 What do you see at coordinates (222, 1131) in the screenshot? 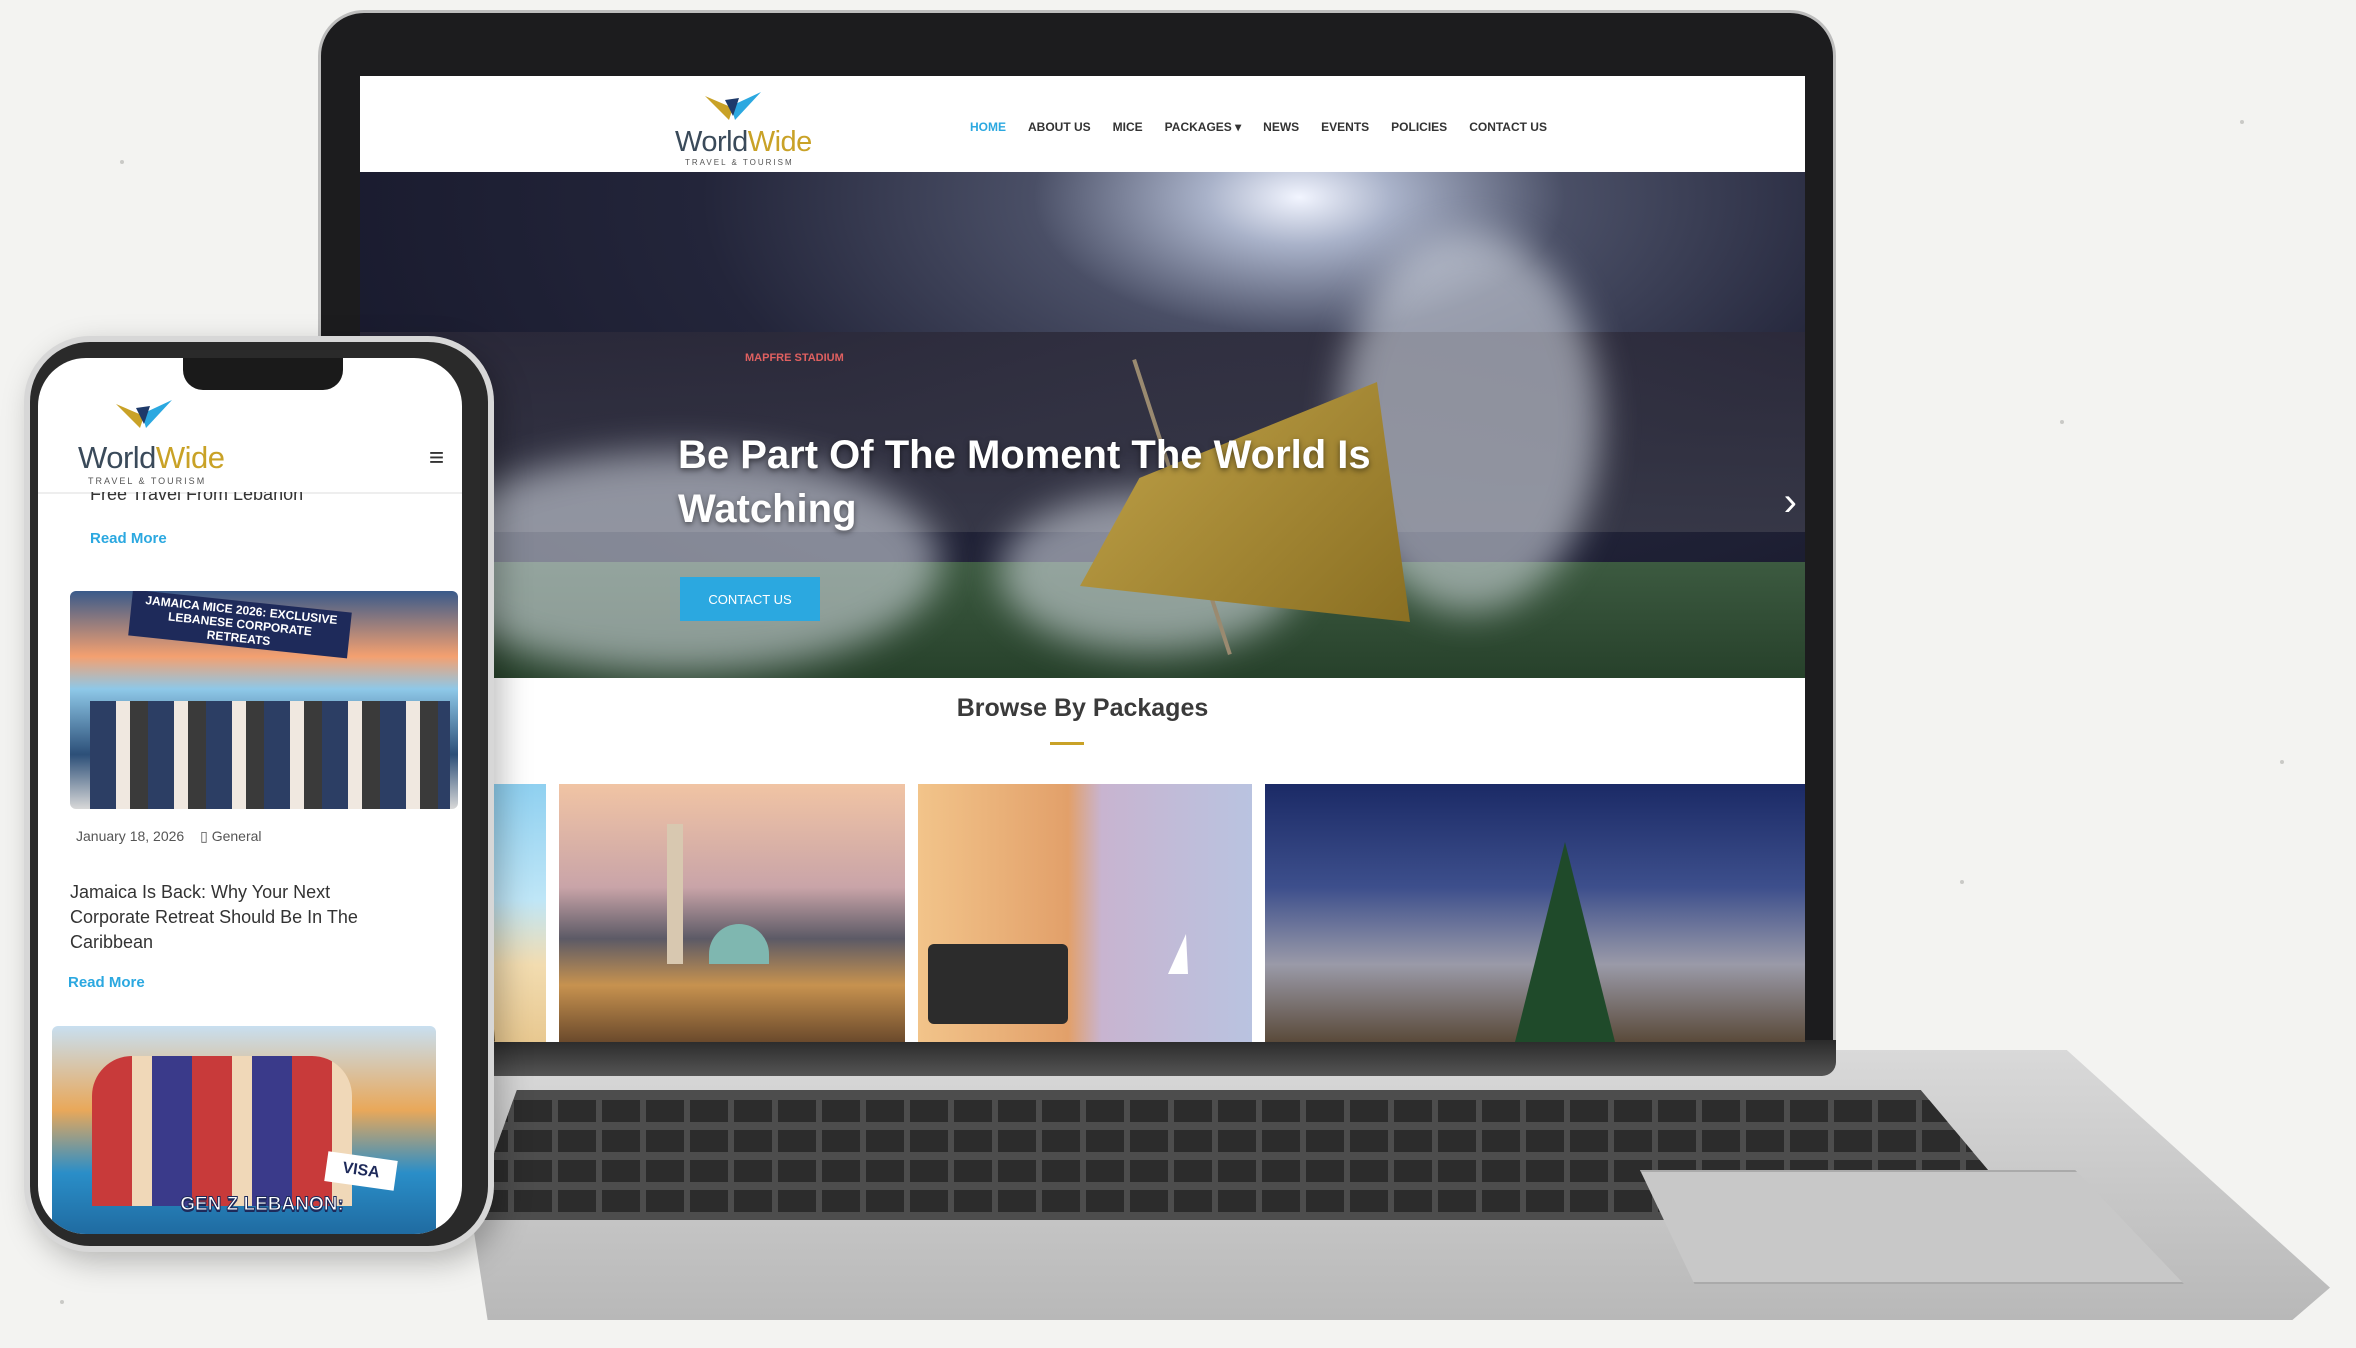
I see `group-selfie-photo` at bounding box center [222, 1131].